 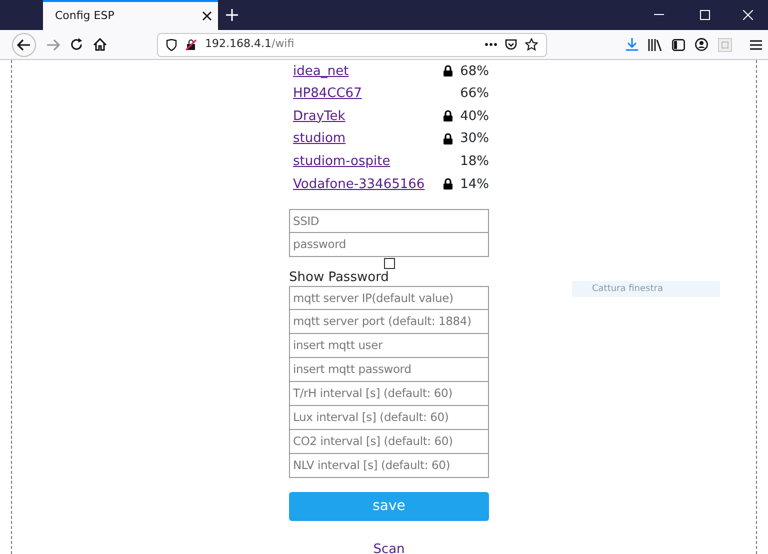 I want to click on show-password-label: Show Password, so click(x=339, y=278).